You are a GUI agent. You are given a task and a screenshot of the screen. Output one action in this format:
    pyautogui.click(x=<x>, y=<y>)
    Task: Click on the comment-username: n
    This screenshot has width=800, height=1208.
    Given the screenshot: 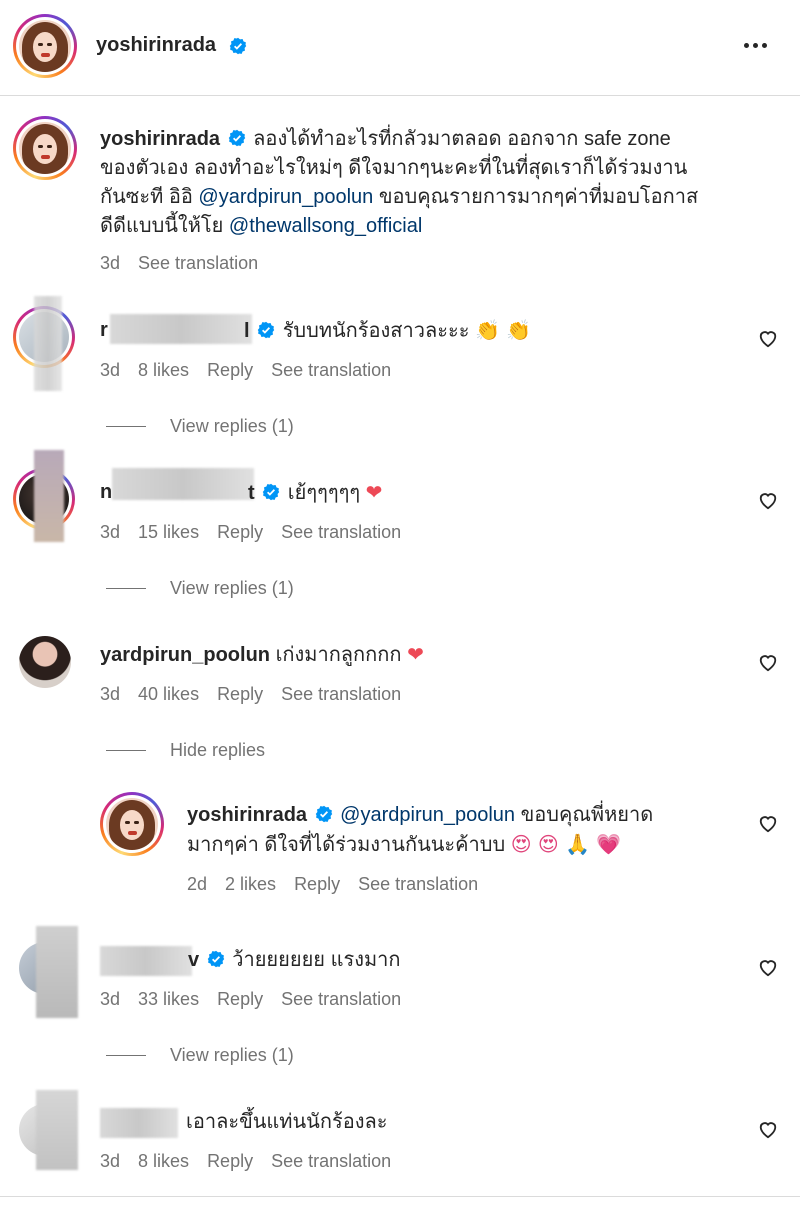 What is the action you would take?
    pyautogui.click(x=106, y=492)
    